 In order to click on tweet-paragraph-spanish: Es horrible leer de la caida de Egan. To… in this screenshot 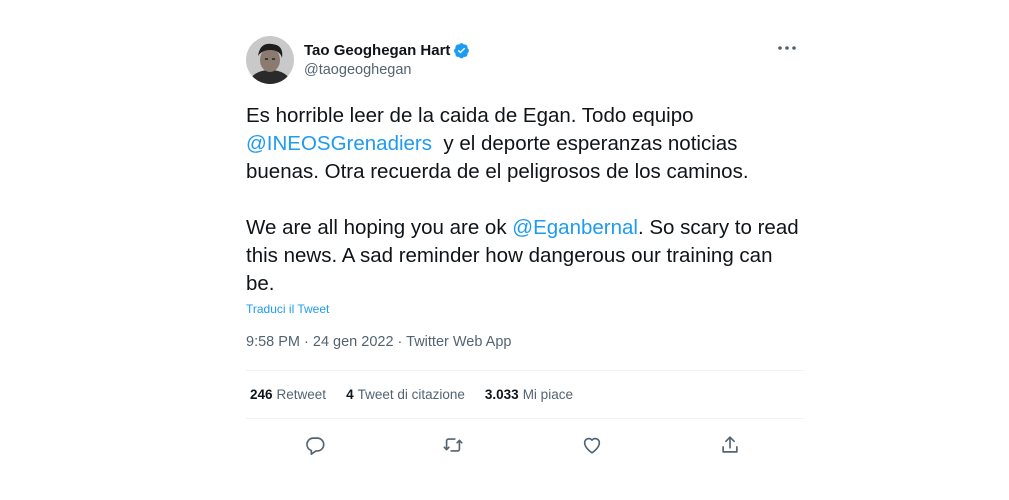, I will do `click(526, 144)`.